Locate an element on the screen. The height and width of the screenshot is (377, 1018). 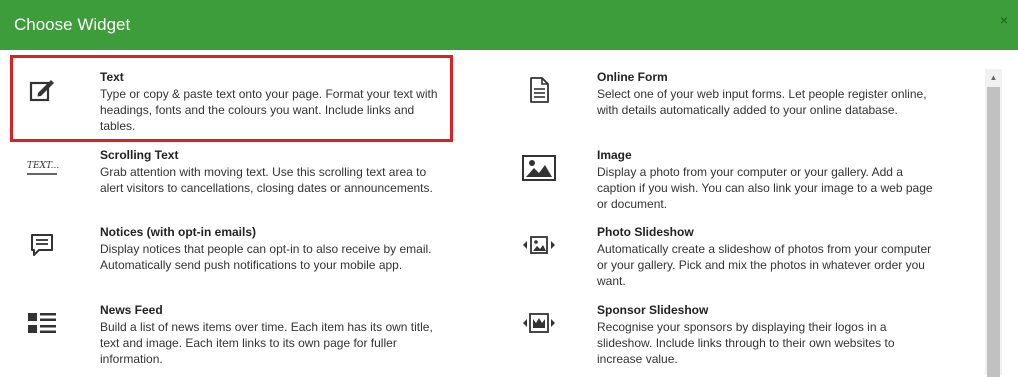
widget-title: Image is located at coordinates (614, 155).